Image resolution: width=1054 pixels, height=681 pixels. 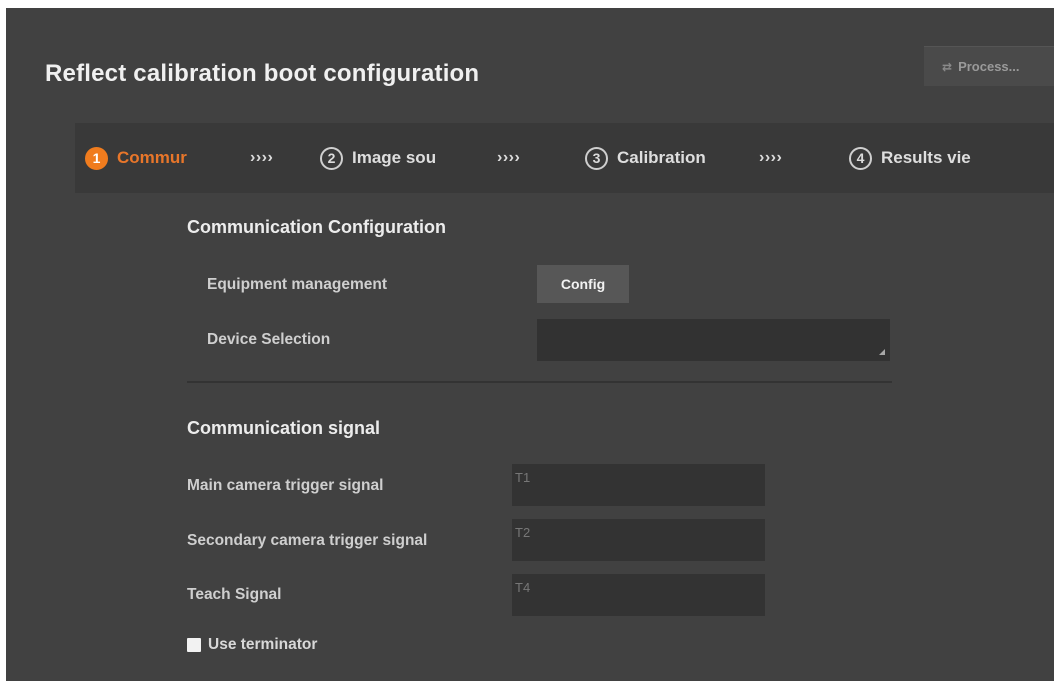 What do you see at coordinates (394, 157) in the screenshot?
I see `step-label: Image sou` at bounding box center [394, 157].